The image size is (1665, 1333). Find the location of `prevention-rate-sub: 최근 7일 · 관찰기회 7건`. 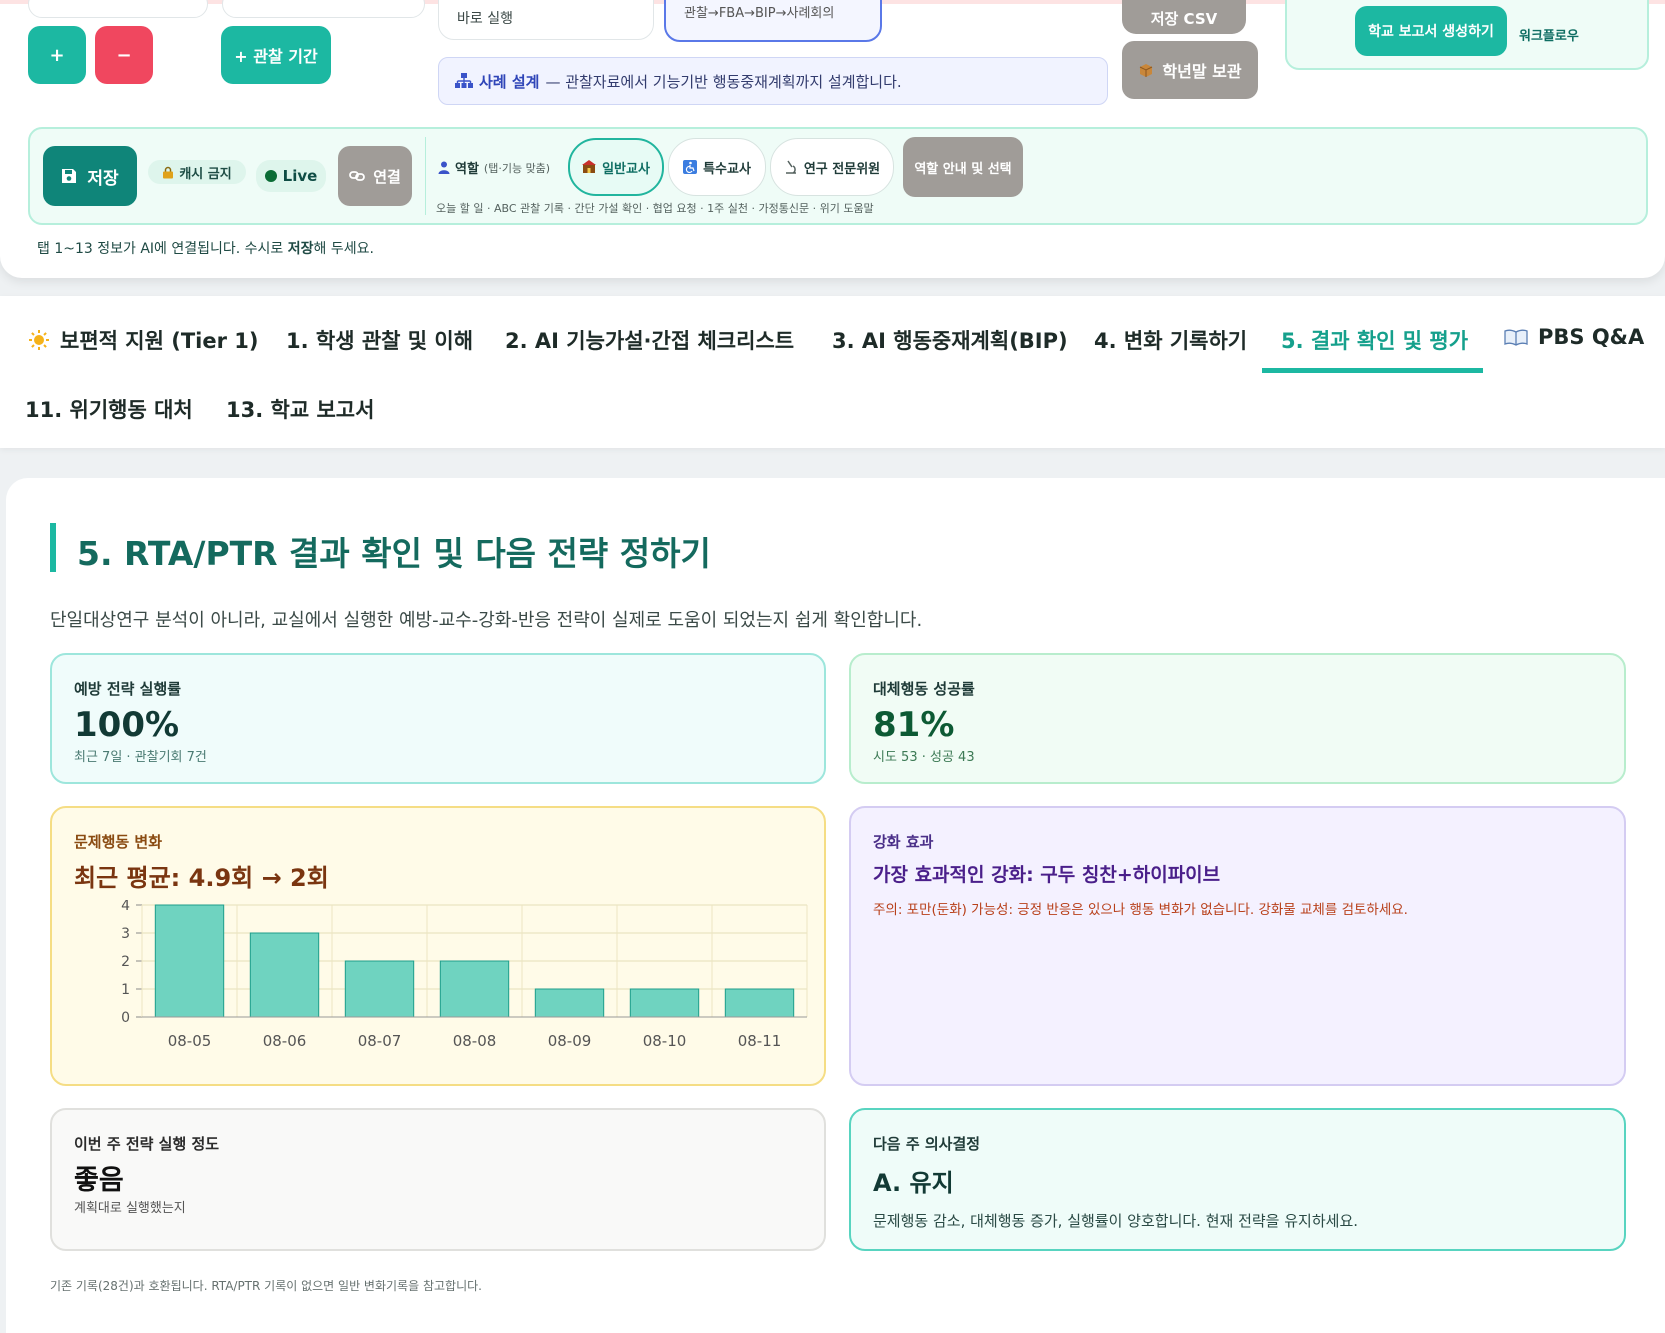

prevention-rate-sub: 최근 7일 · 관찰기회 7건 is located at coordinates (140, 757).